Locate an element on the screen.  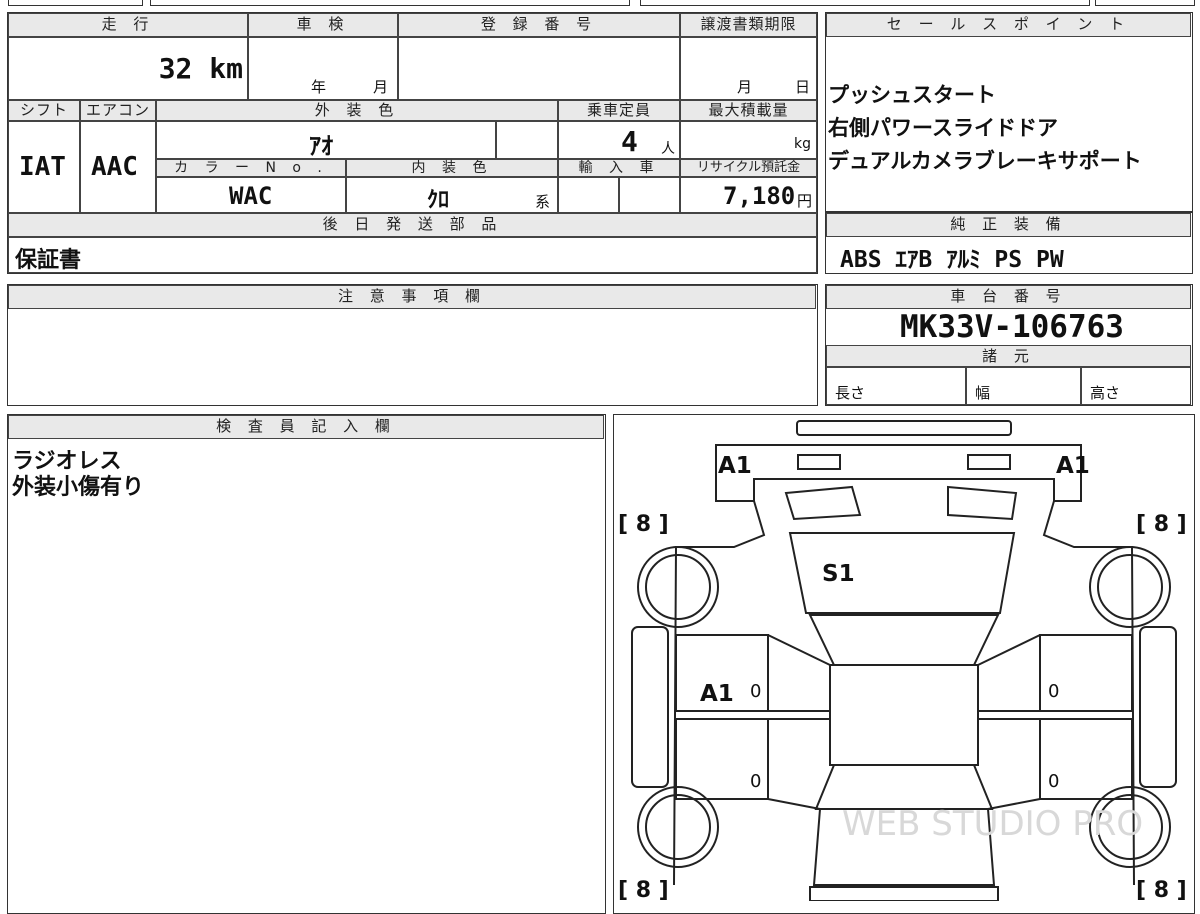
inspector-header: 検 査 員 記 入 欄 is located at coordinates (306, 427).